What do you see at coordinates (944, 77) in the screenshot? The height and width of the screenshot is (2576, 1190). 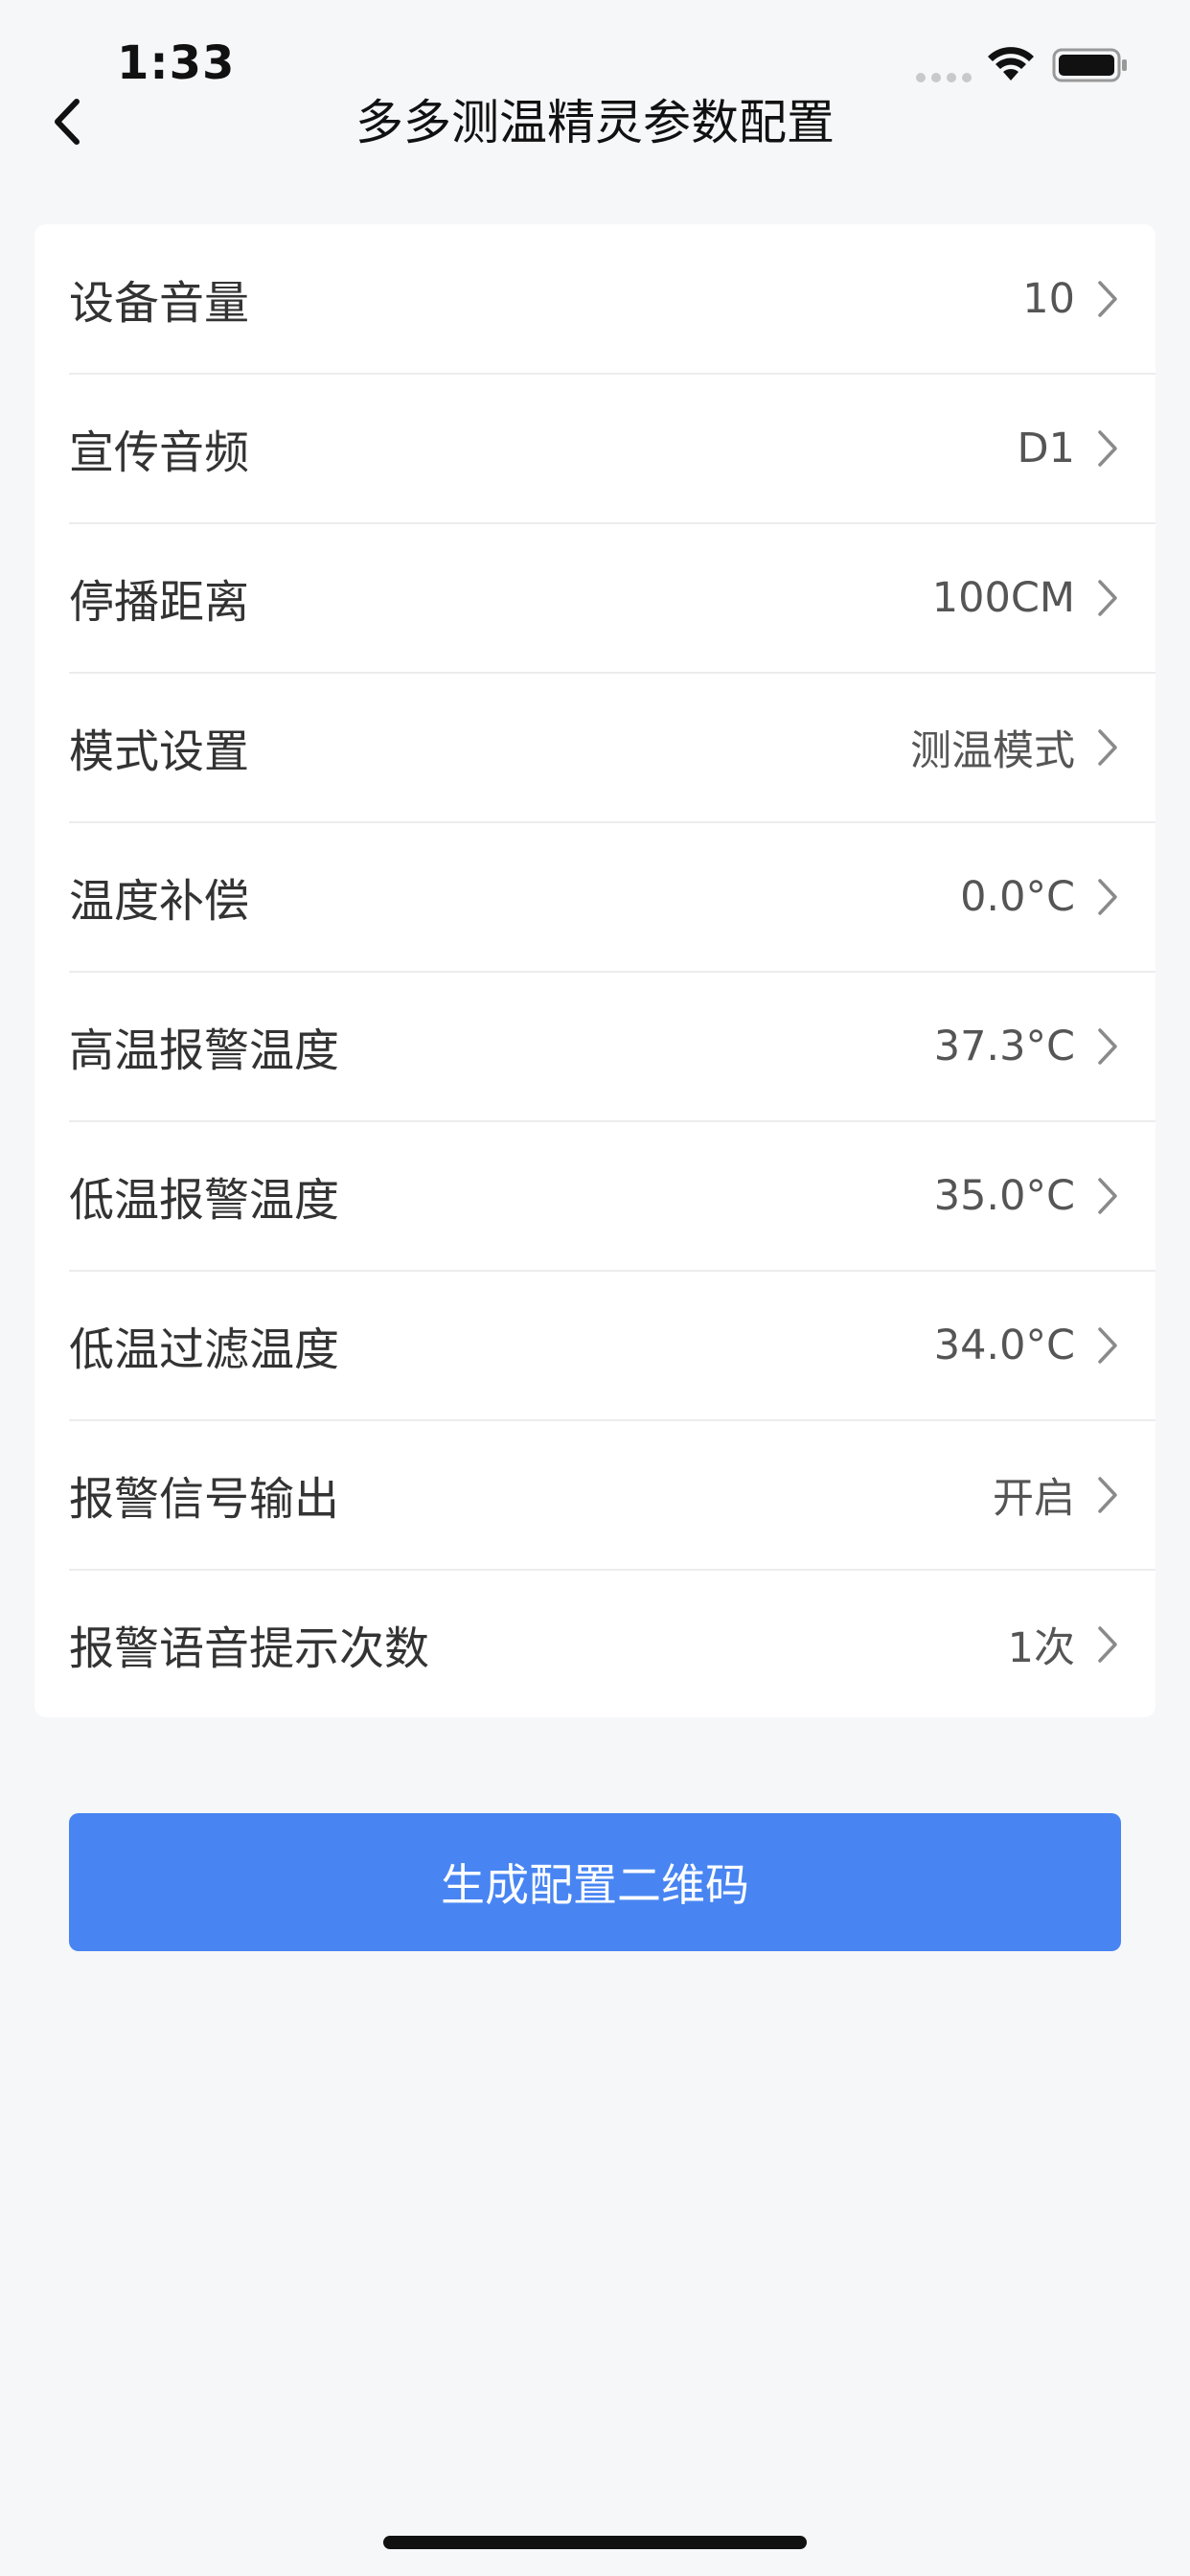 I see `signal-dots-icon` at bounding box center [944, 77].